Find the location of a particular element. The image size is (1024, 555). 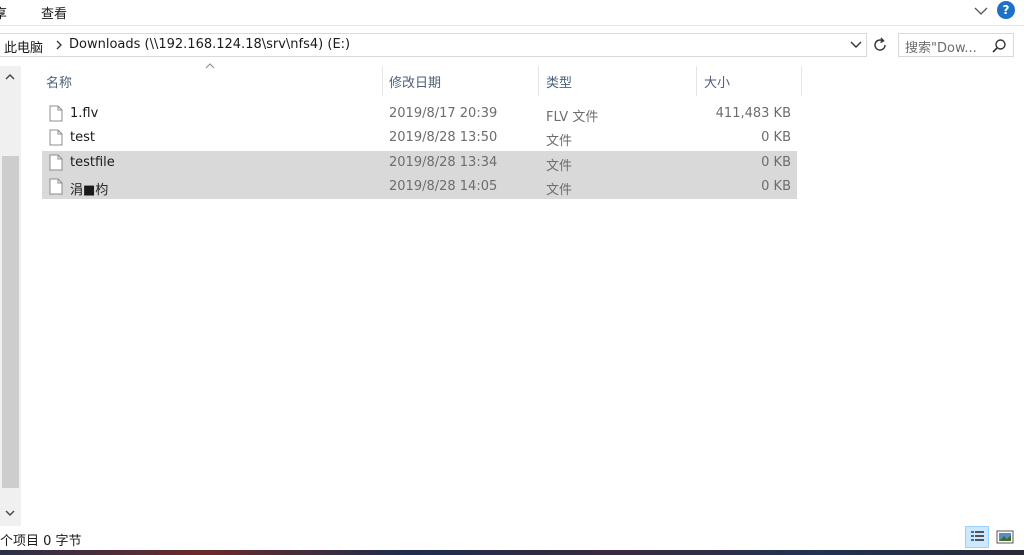

file-size: 411,483 KB is located at coordinates (753, 113).